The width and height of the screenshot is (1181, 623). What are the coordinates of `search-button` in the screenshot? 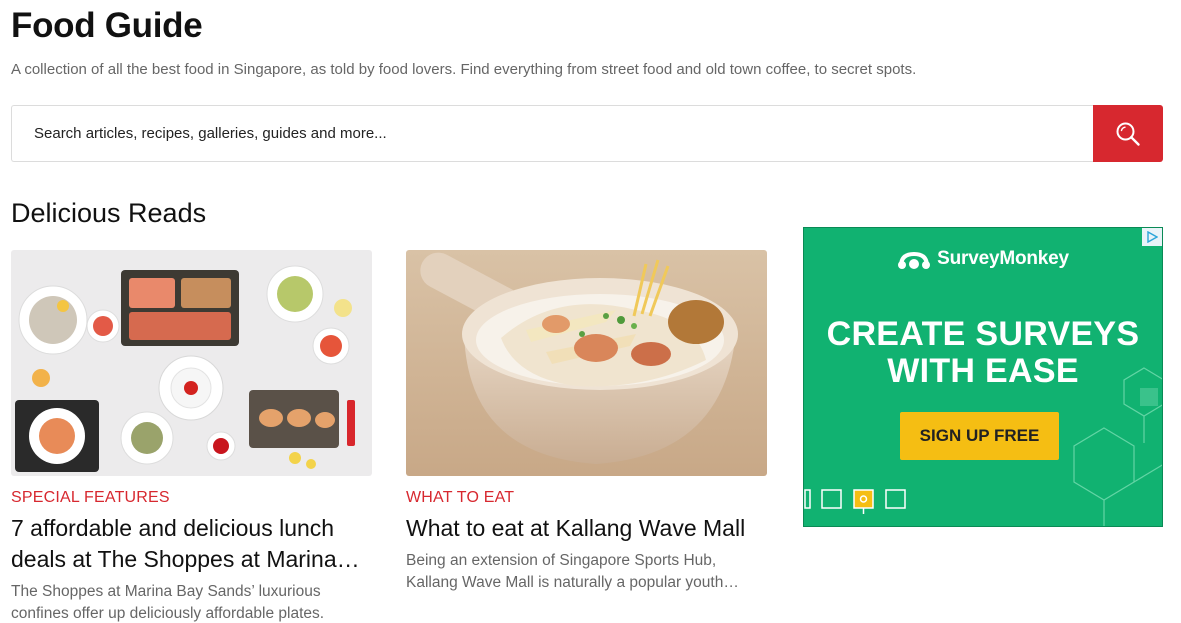 It's located at (1128, 133).